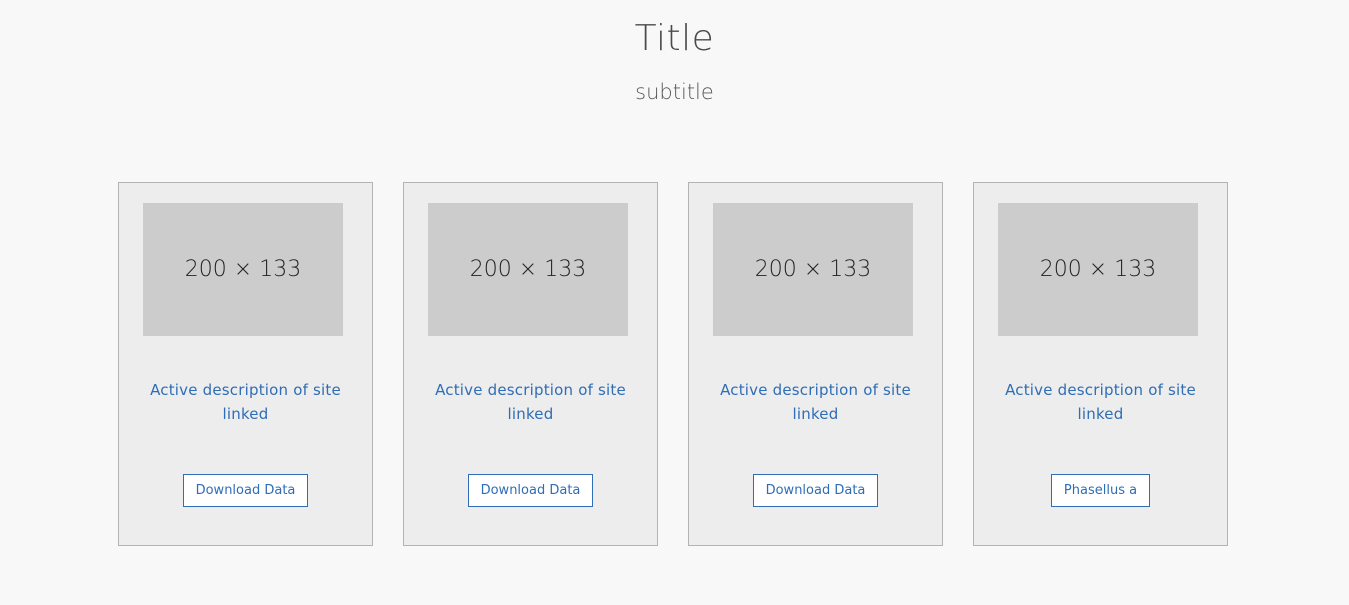 The image size is (1349, 605). I want to click on page-subtitle: subtitle, so click(674, 92).